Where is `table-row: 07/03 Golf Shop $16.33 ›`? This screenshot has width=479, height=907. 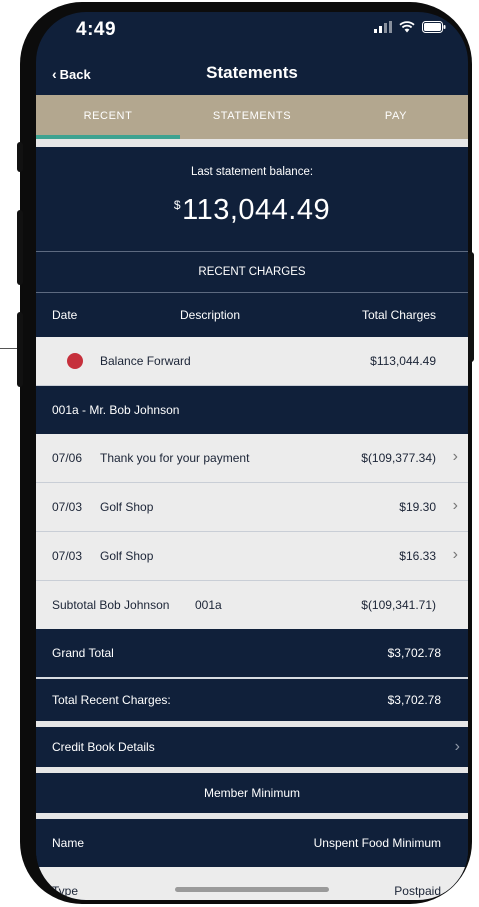 table-row: 07/03 Golf Shop $16.33 › is located at coordinates (252, 556).